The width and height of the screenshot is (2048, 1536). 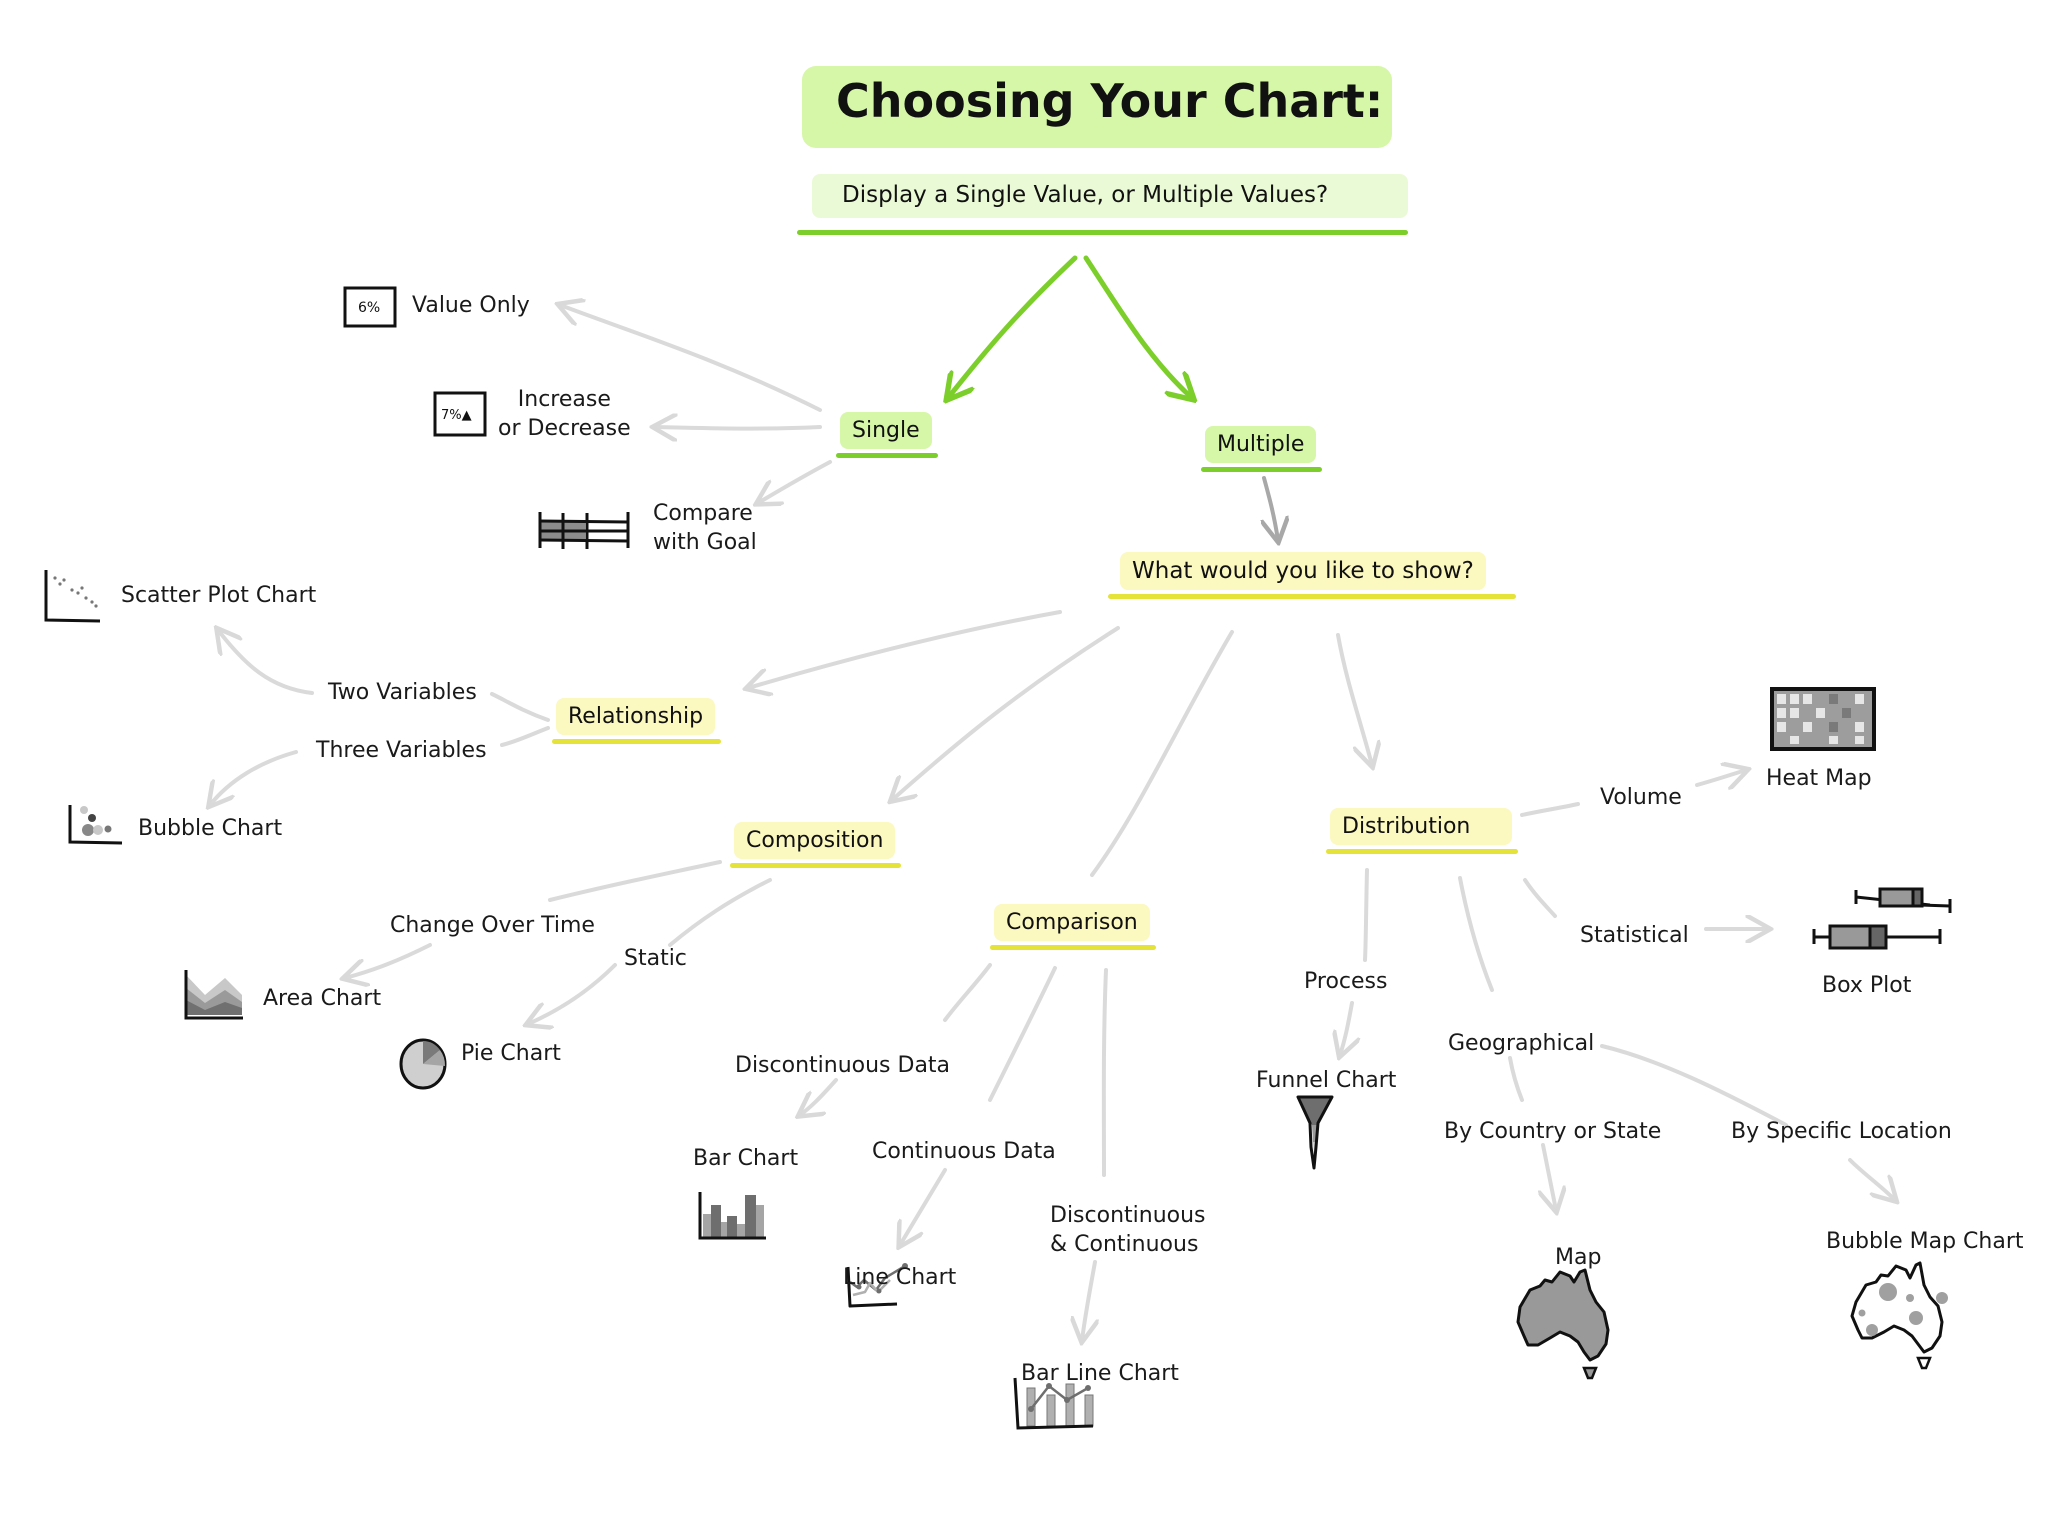 I want to click on node-composition-underline, so click(x=816, y=865).